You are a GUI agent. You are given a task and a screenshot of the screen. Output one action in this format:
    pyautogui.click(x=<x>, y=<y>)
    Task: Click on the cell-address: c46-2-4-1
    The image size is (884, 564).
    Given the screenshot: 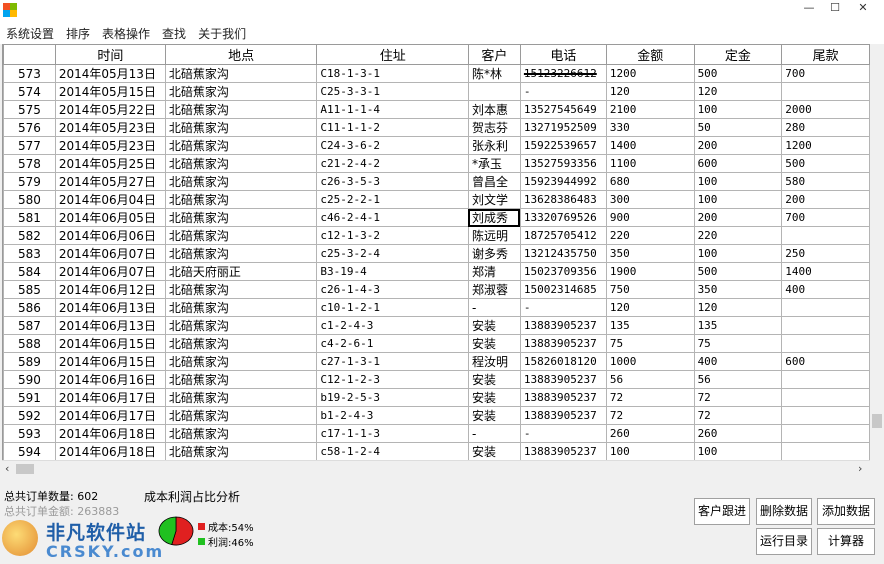 What is the action you would take?
    pyautogui.click(x=392, y=217)
    